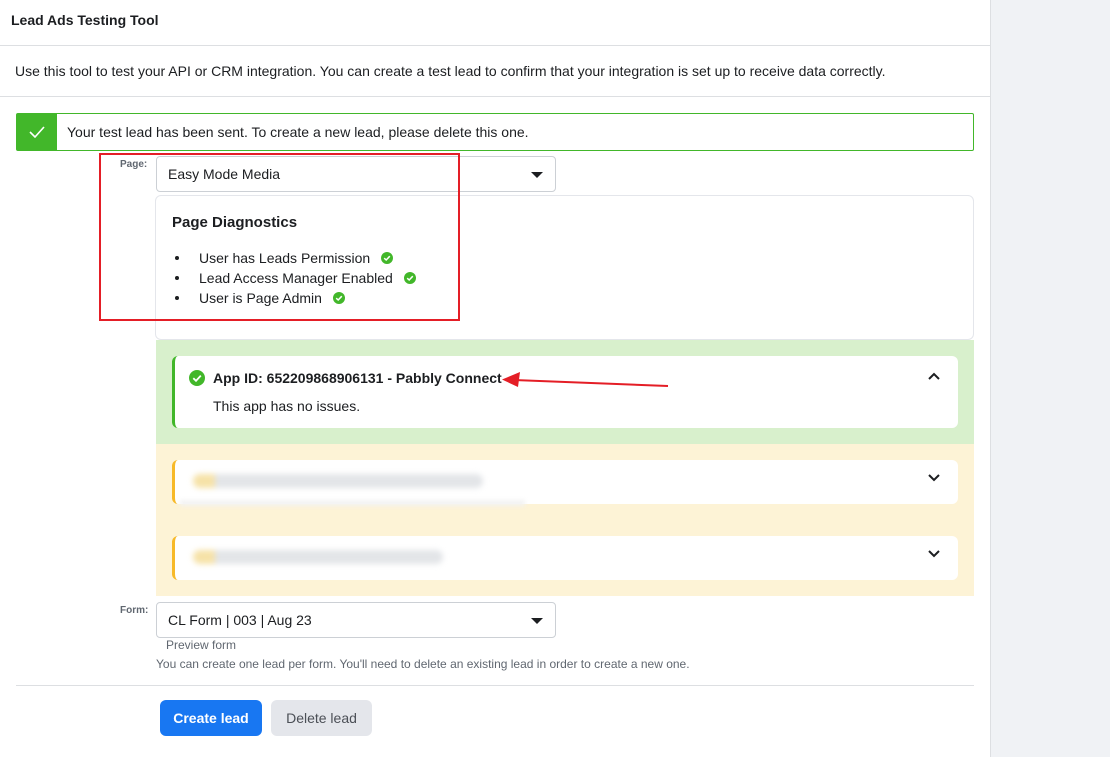 This screenshot has height=757, width=1110. I want to click on create-lead-button: Create lead, so click(211, 718).